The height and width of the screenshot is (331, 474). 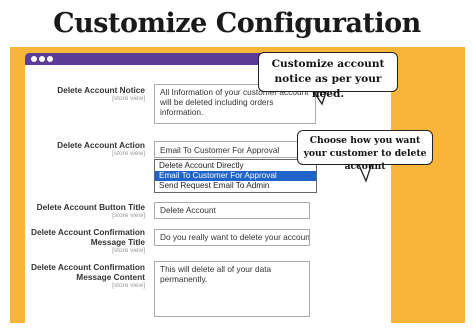 I want to click on callout-pointers, so click(x=342, y=137).